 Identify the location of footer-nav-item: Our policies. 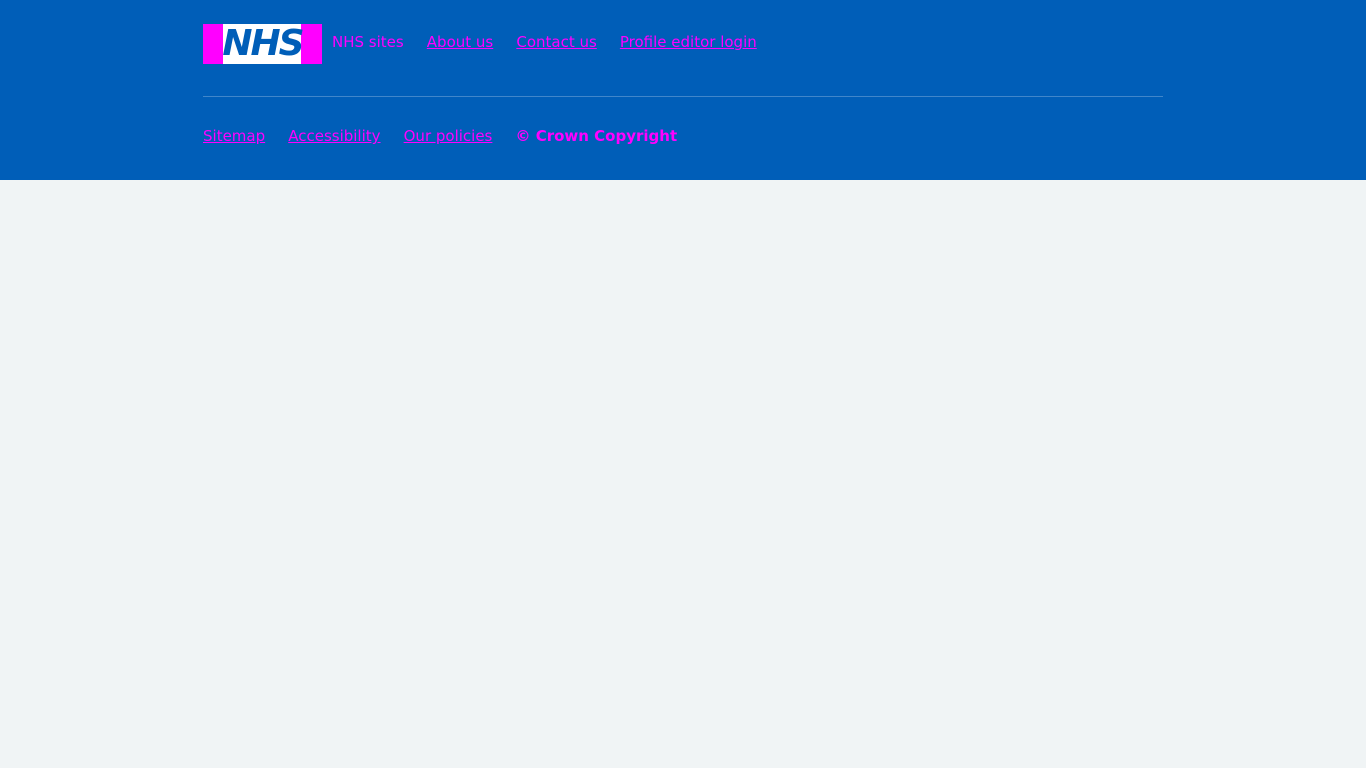
(448, 136).